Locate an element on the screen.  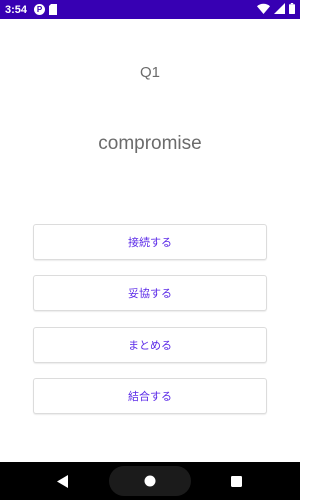
status-time: 3:54 is located at coordinates (16, 9).